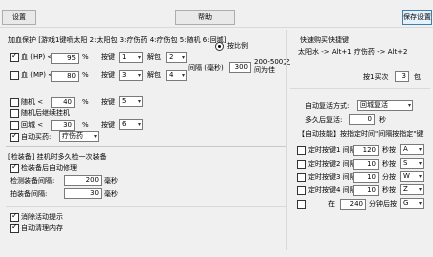 The image size is (433, 257). What do you see at coordinates (264, 70) in the screenshot?
I see `interval-hint-2: 间为佳` at bounding box center [264, 70].